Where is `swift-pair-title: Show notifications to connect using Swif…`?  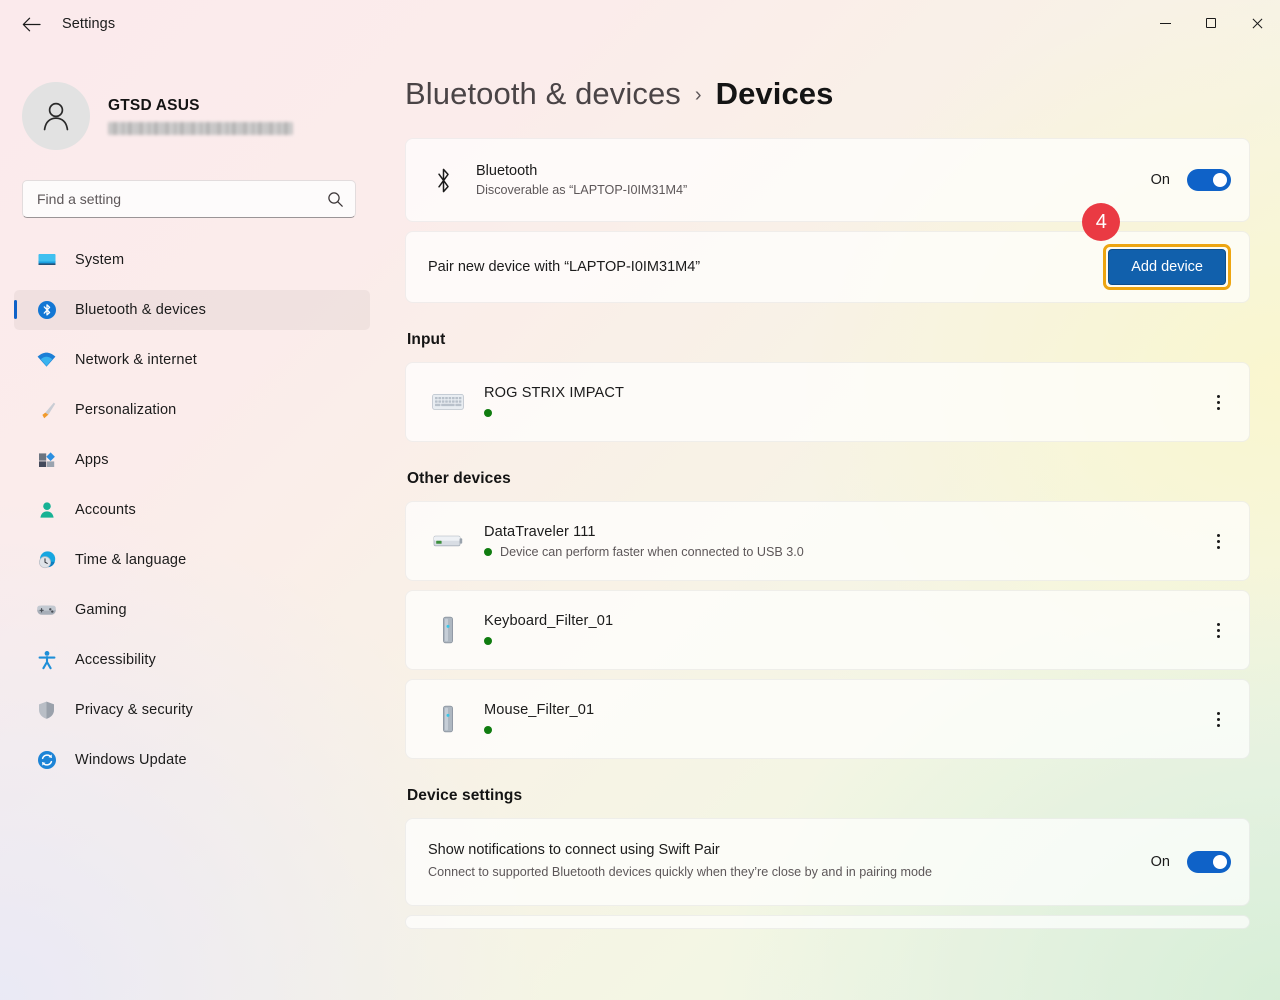 swift-pair-title: Show notifications to connect using Swif… is located at coordinates (574, 849).